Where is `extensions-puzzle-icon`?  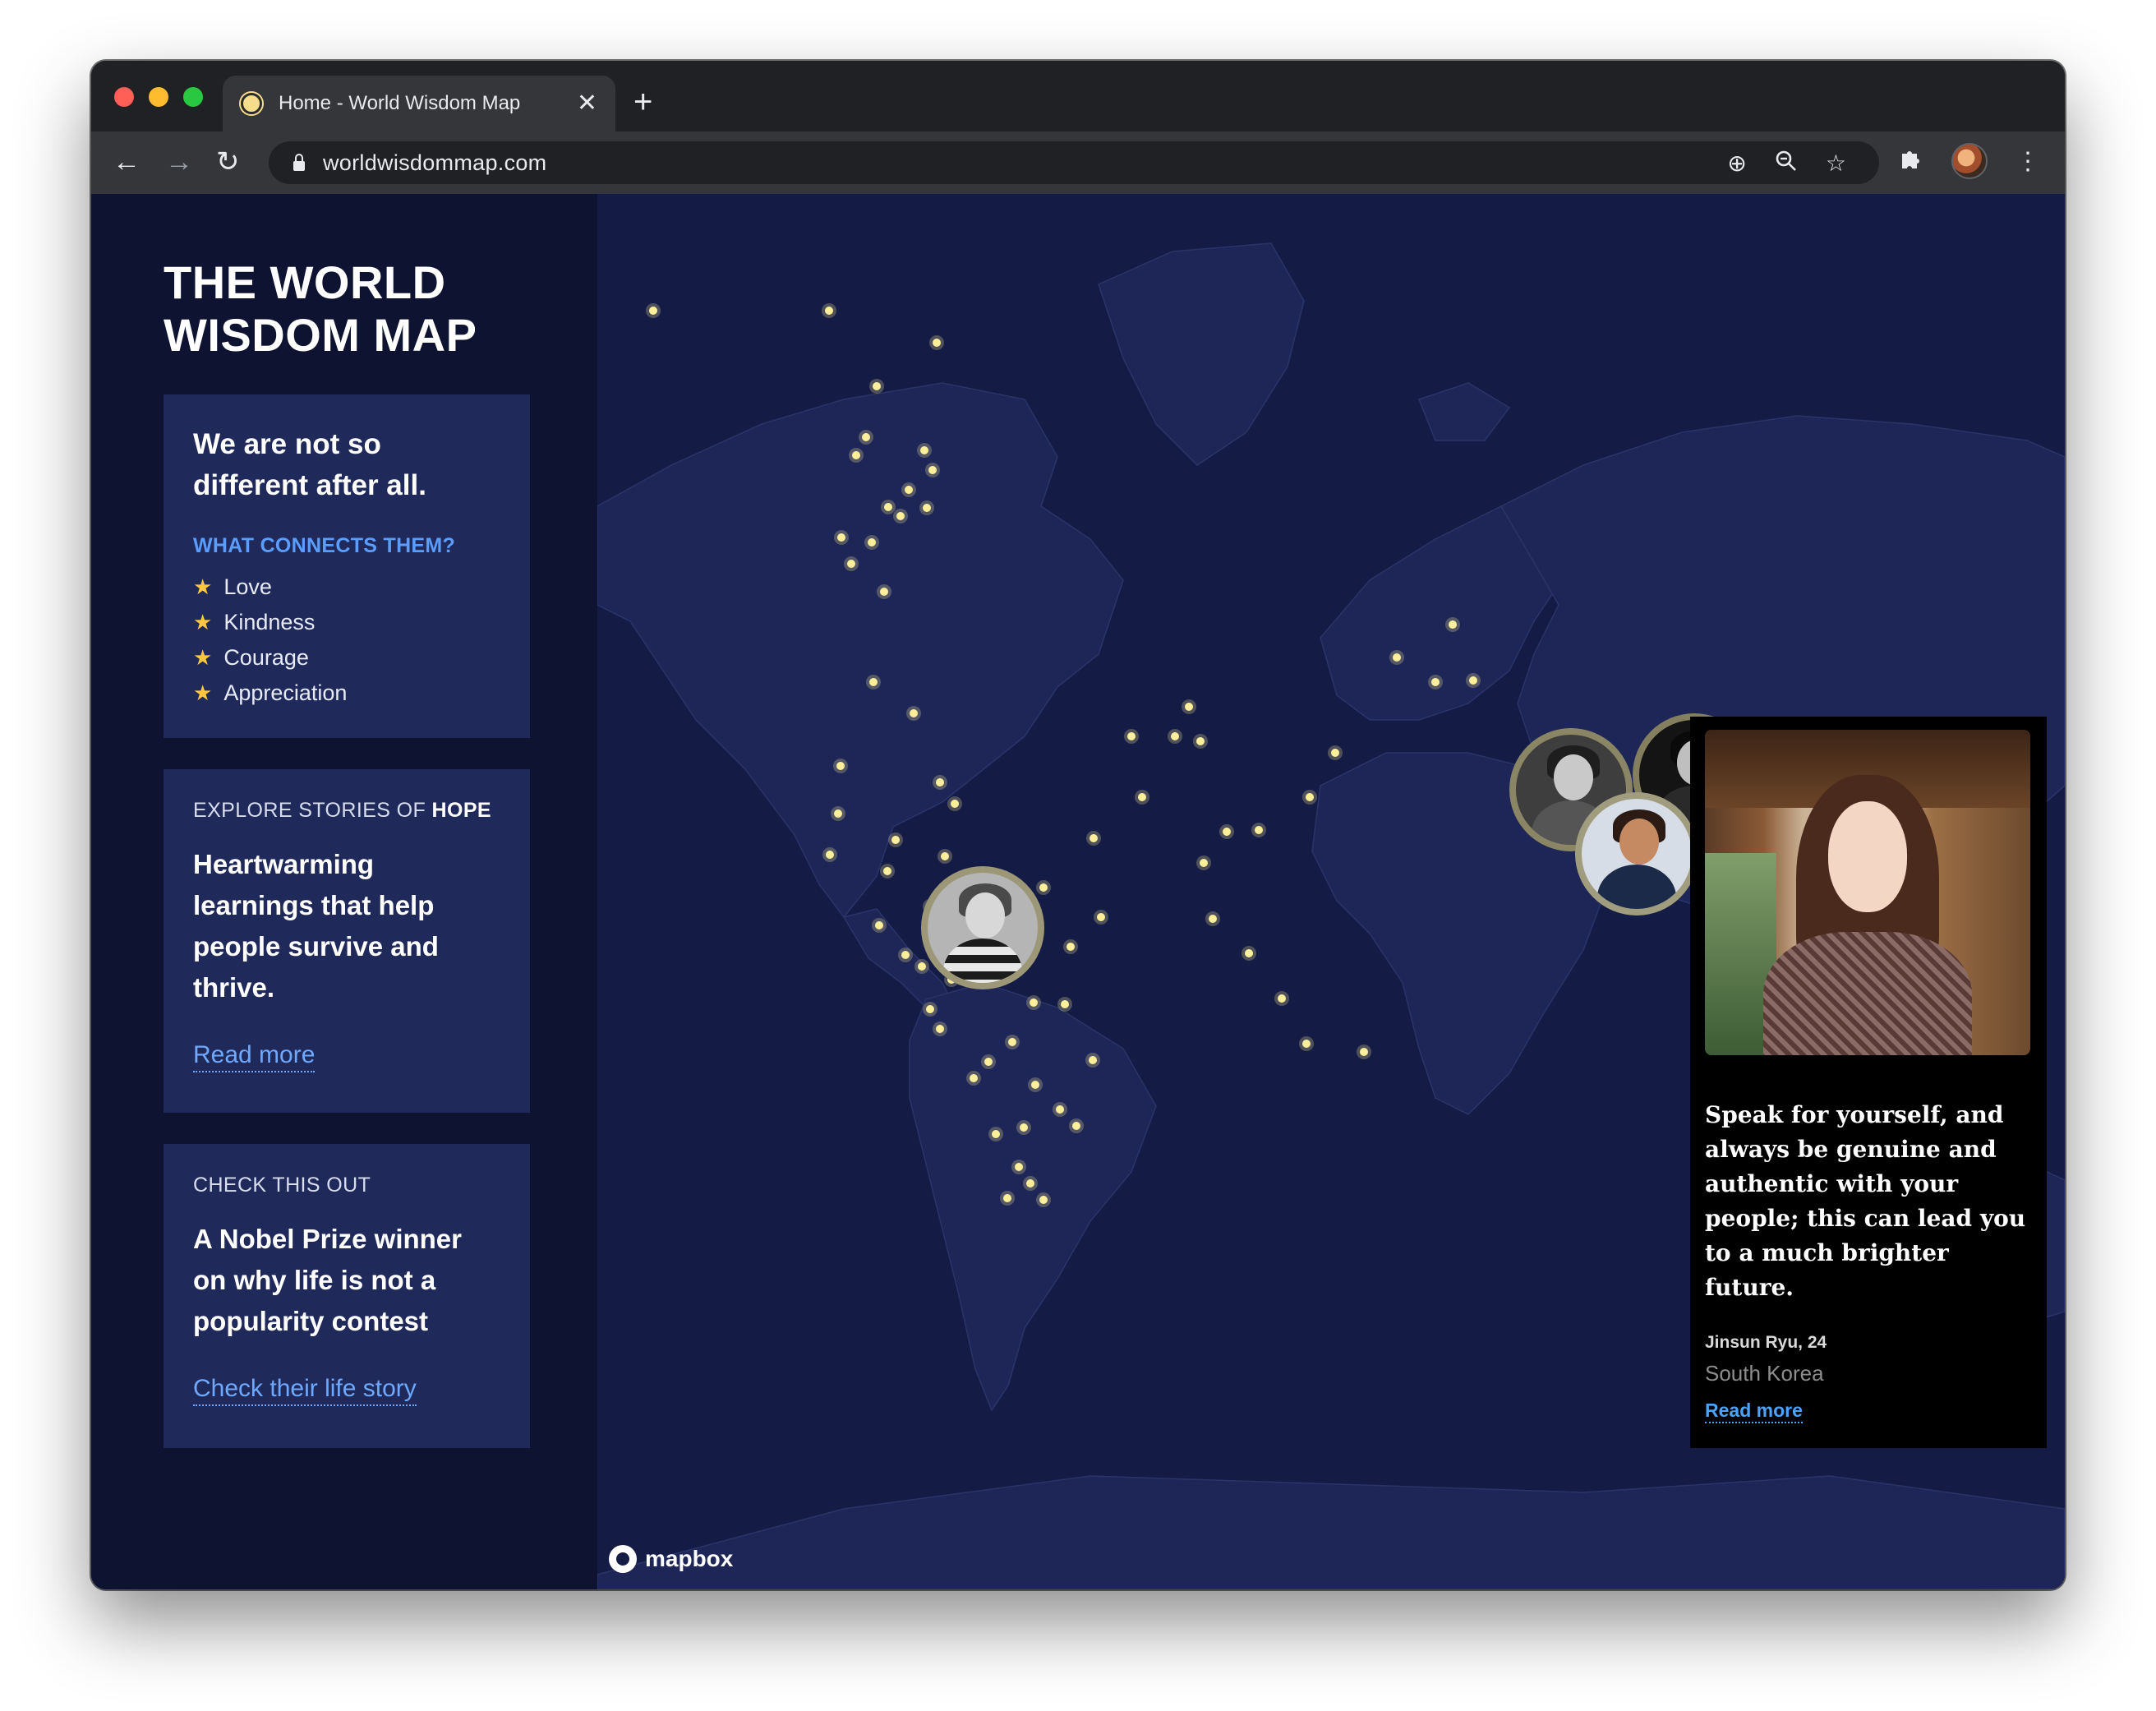
extensions-puzzle-icon is located at coordinates (1911, 161).